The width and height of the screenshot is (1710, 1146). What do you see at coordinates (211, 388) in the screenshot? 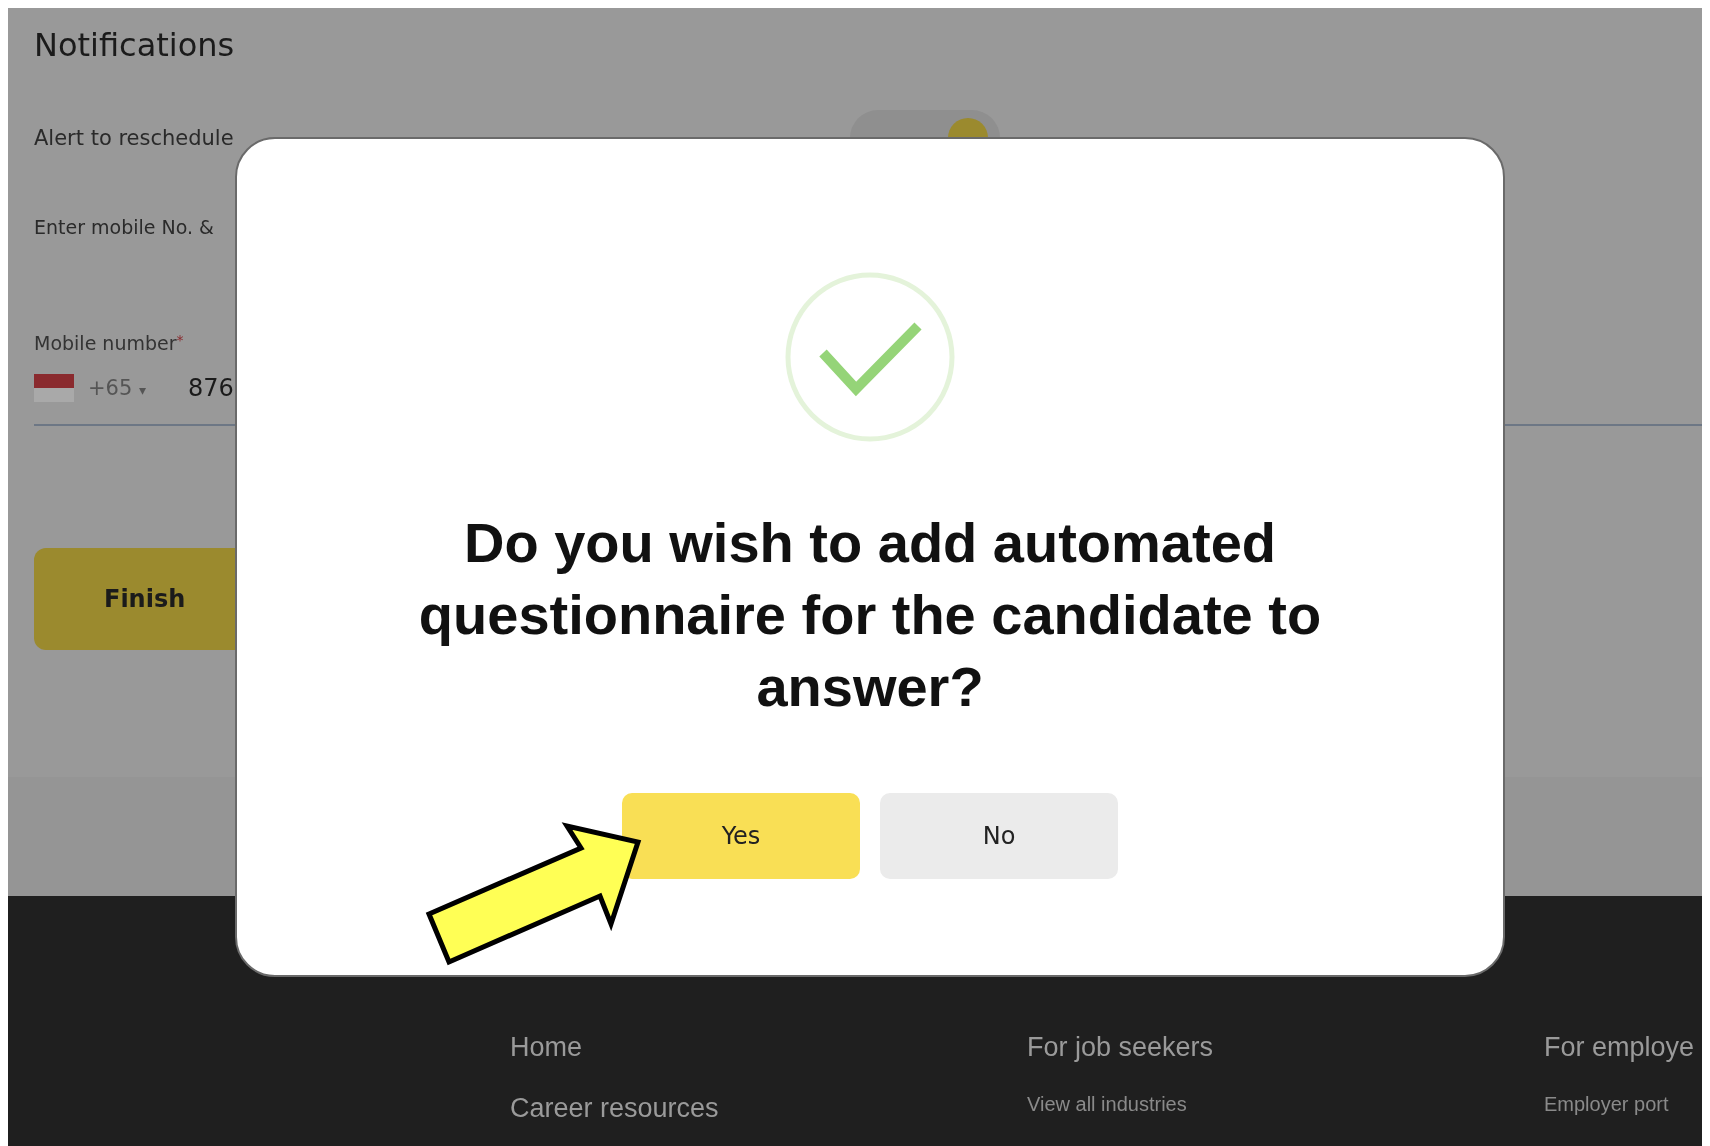
I see `mobile-number-field: 876` at bounding box center [211, 388].